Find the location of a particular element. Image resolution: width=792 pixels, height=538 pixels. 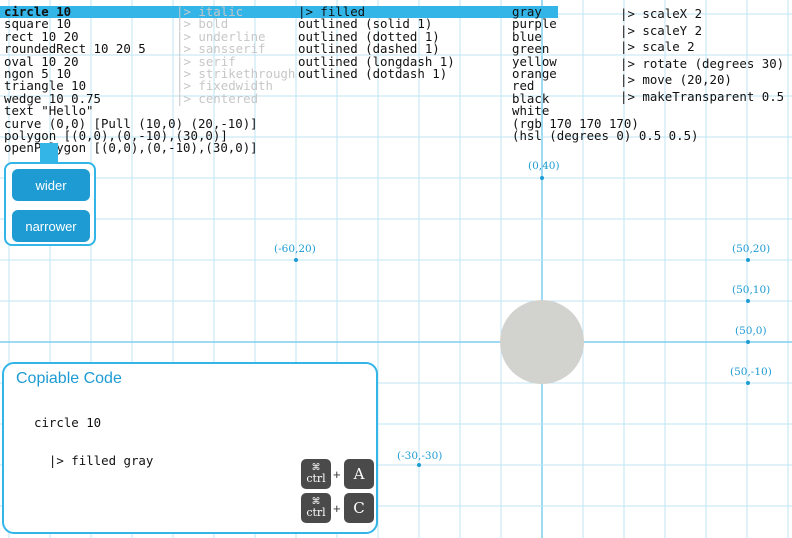

a-key-label: A is located at coordinates (359, 474).